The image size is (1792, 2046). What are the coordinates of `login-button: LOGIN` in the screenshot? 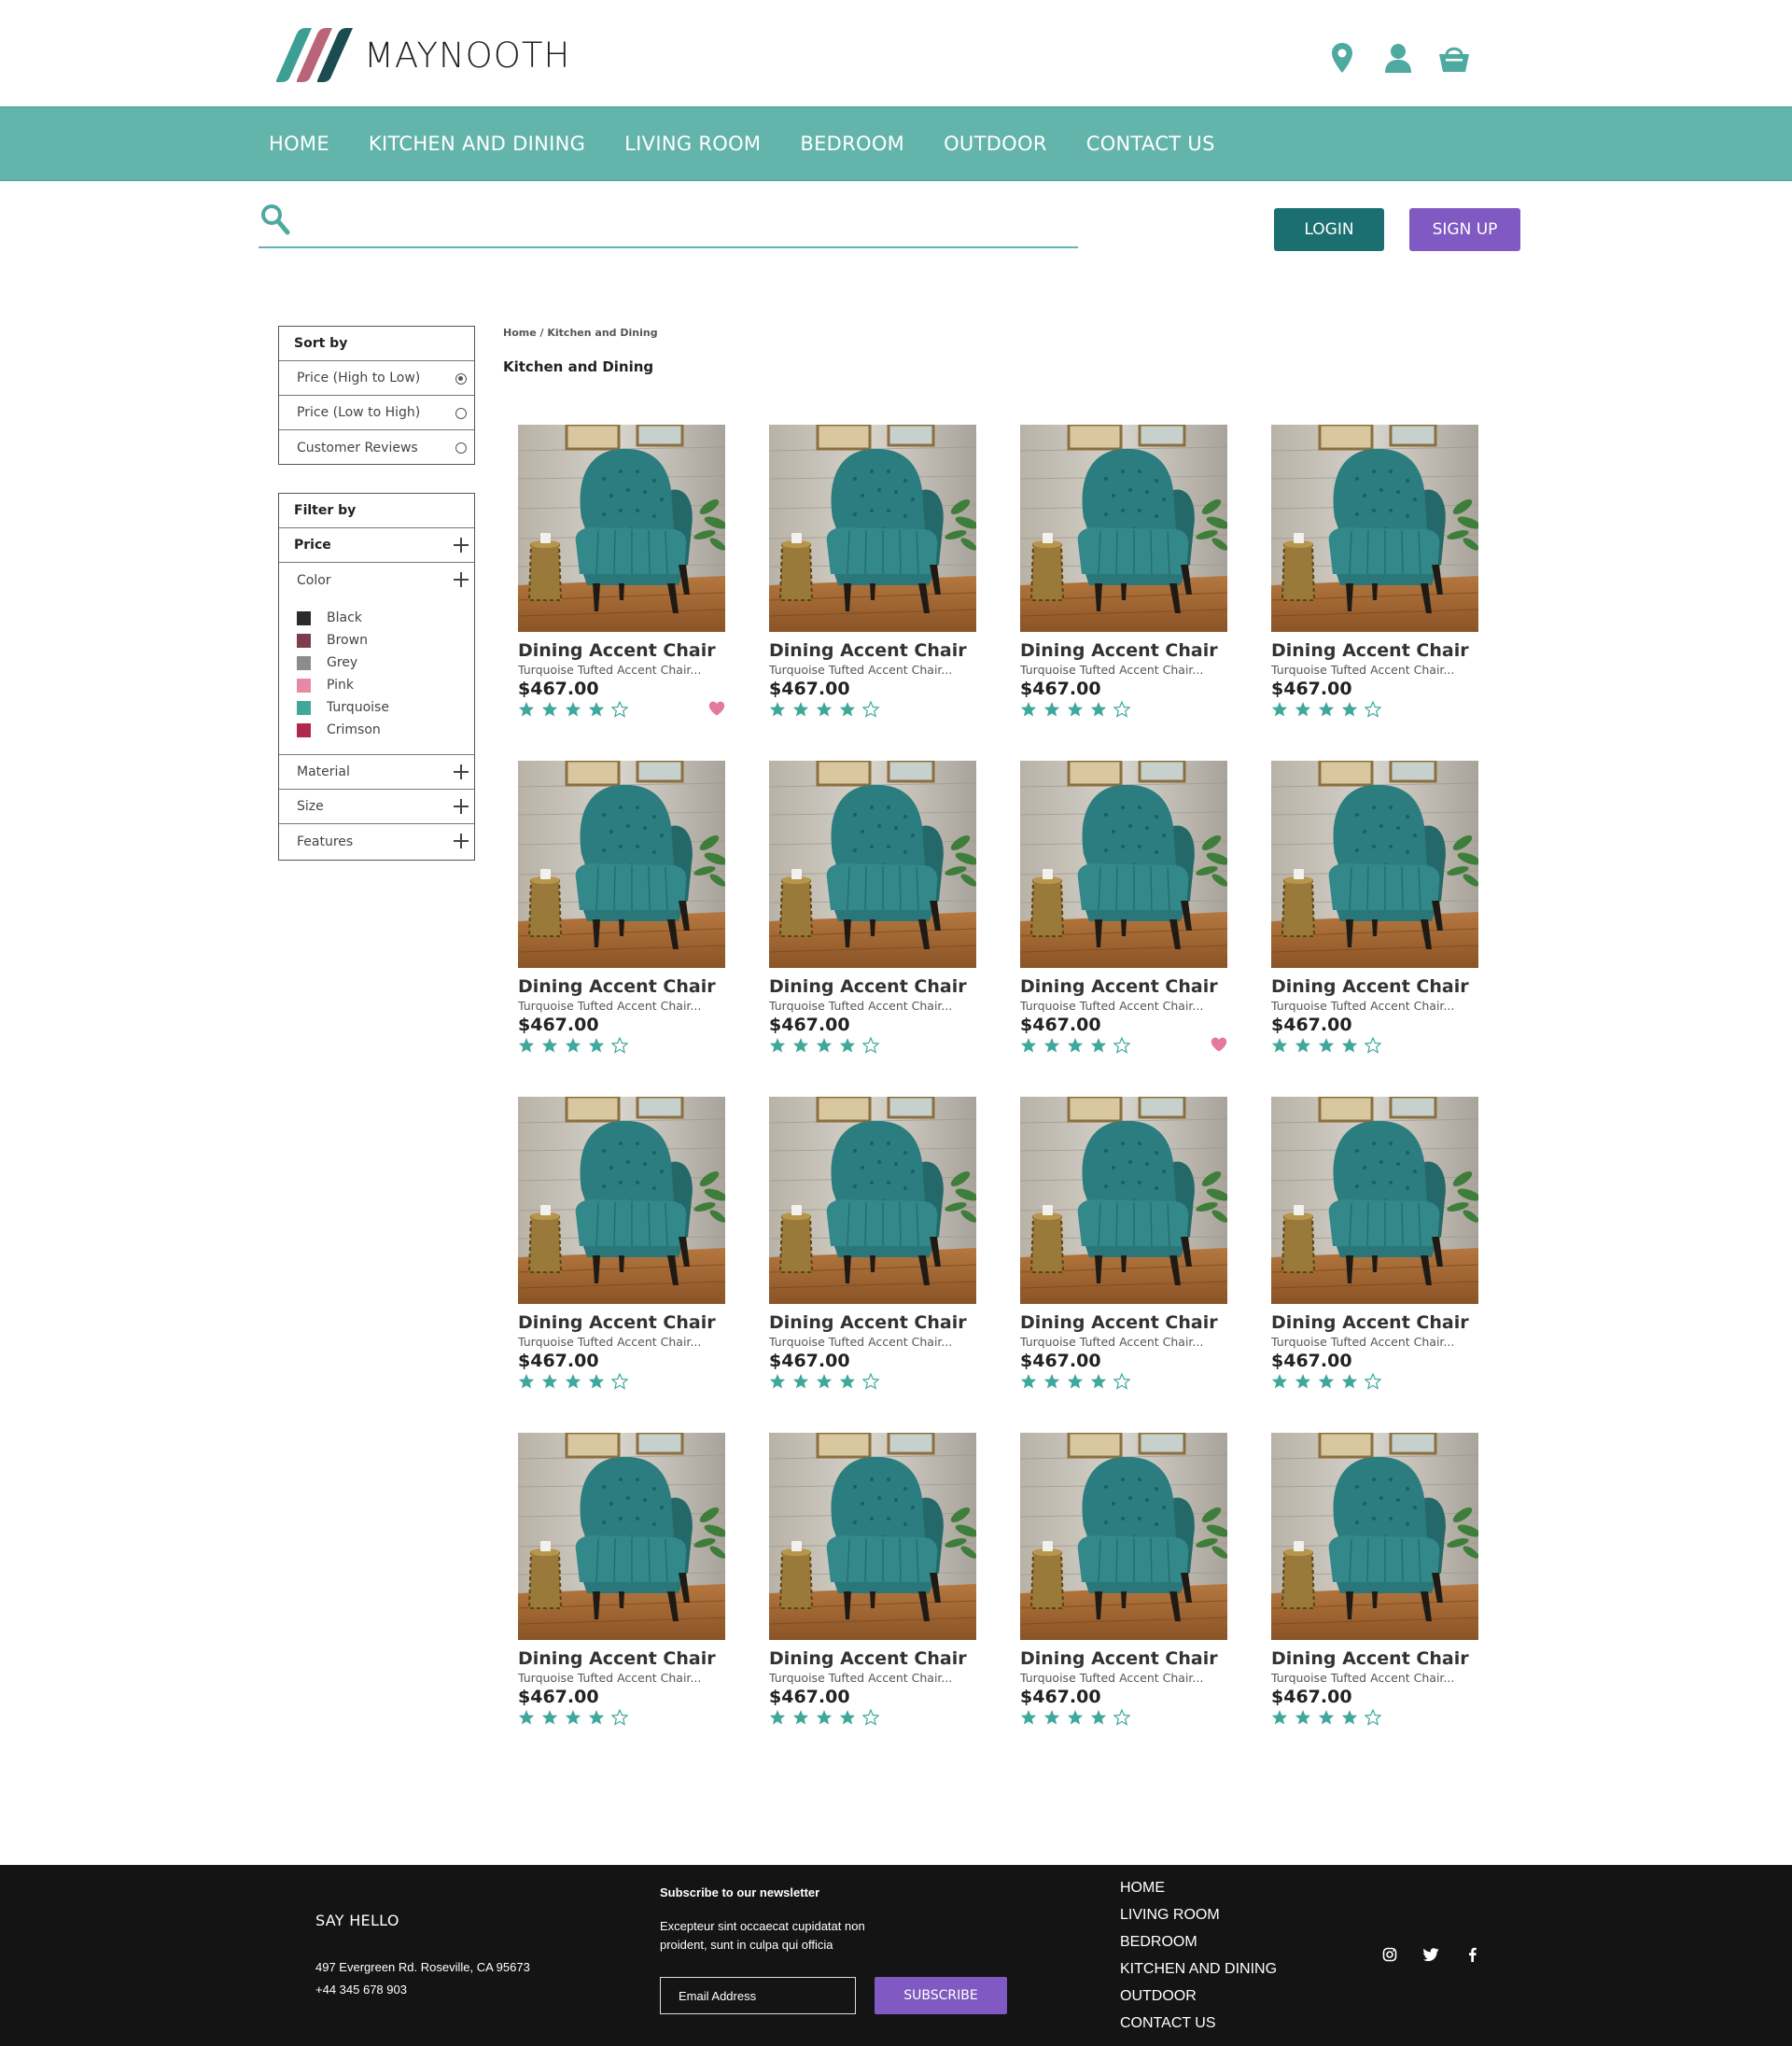 It's located at (1329, 229).